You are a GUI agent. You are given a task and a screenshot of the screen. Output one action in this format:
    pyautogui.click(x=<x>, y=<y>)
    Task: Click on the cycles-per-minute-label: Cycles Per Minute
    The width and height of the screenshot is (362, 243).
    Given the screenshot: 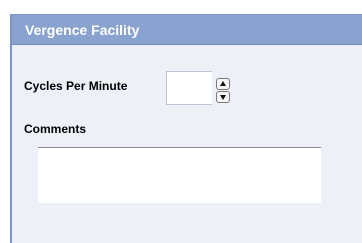 What is the action you would take?
    pyautogui.click(x=76, y=86)
    